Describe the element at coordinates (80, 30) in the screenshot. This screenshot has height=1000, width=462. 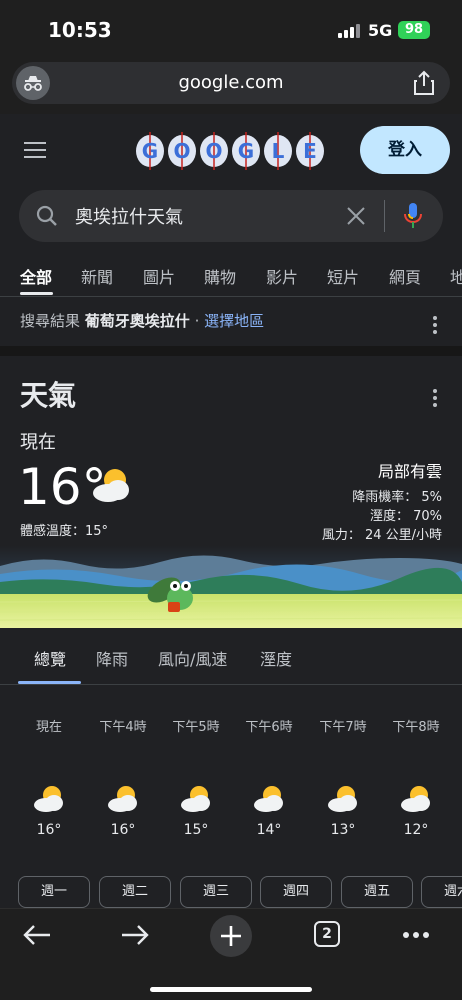
I see `status-time: 10:53` at that location.